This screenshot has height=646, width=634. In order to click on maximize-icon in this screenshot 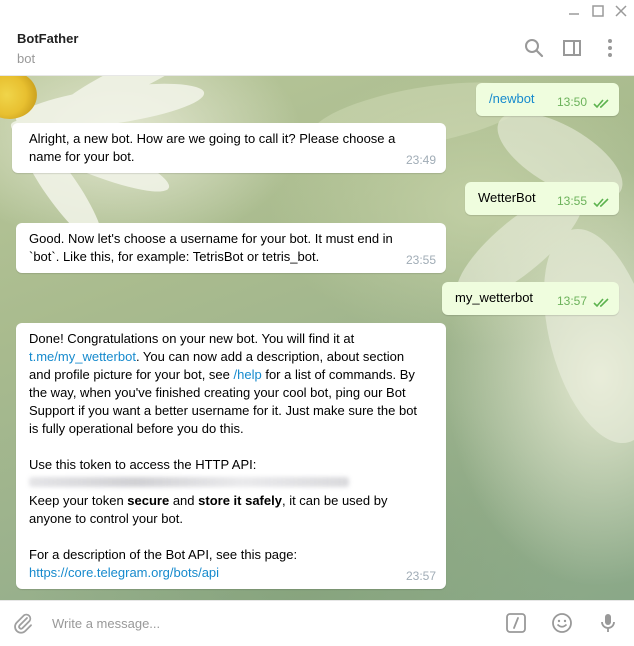, I will do `click(598, 11)`.